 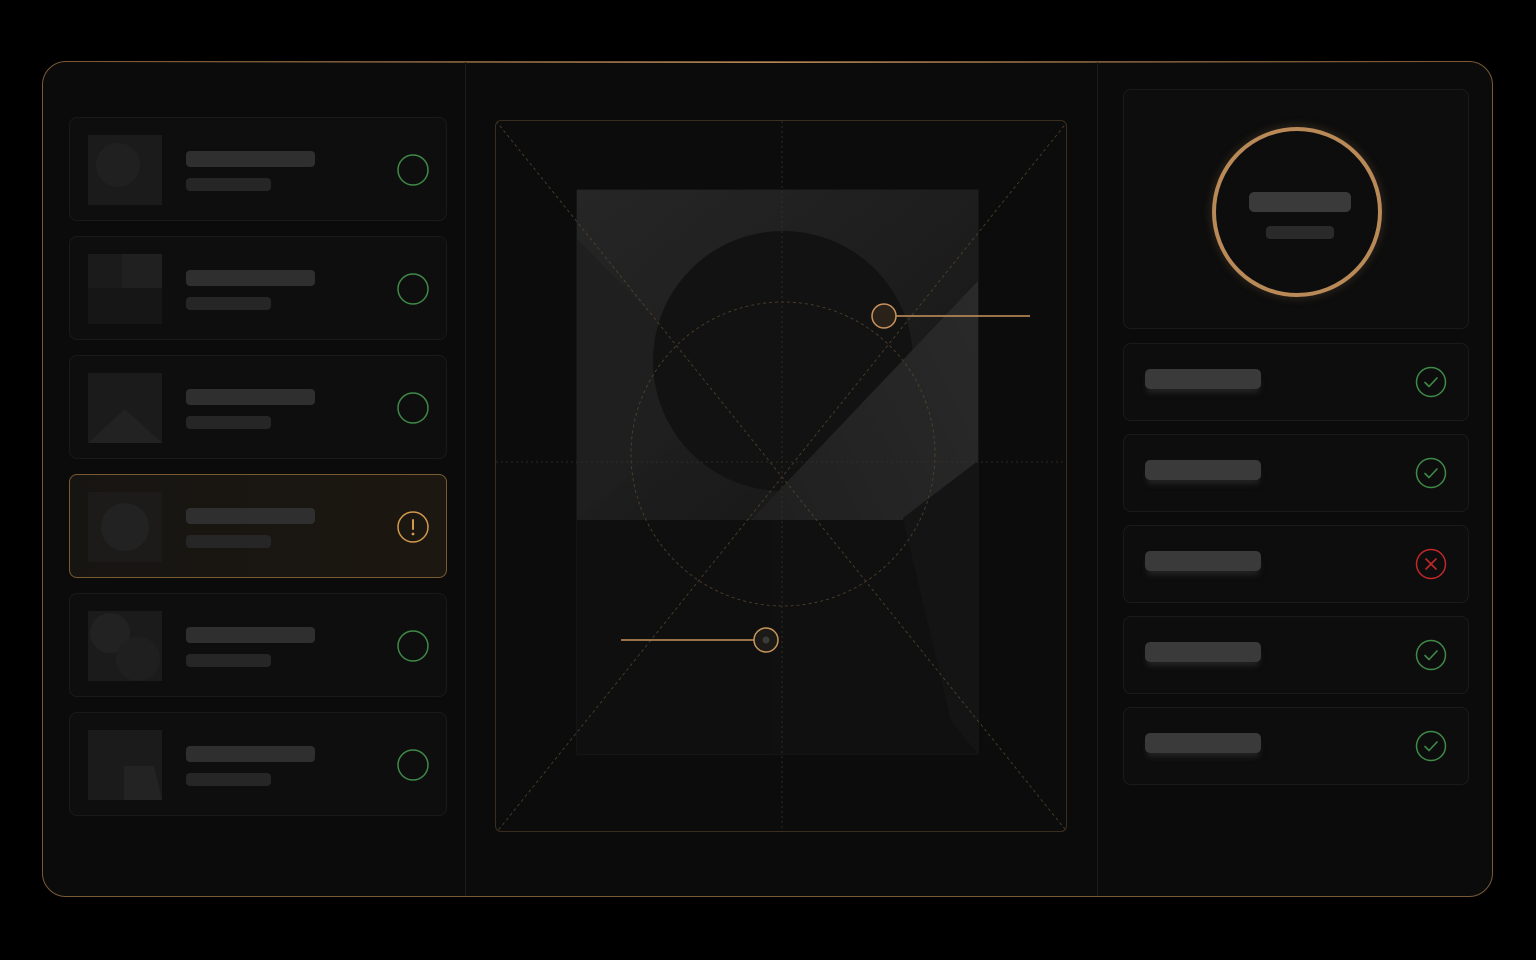 What do you see at coordinates (1097, 479) in the screenshot?
I see `right-divider` at bounding box center [1097, 479].